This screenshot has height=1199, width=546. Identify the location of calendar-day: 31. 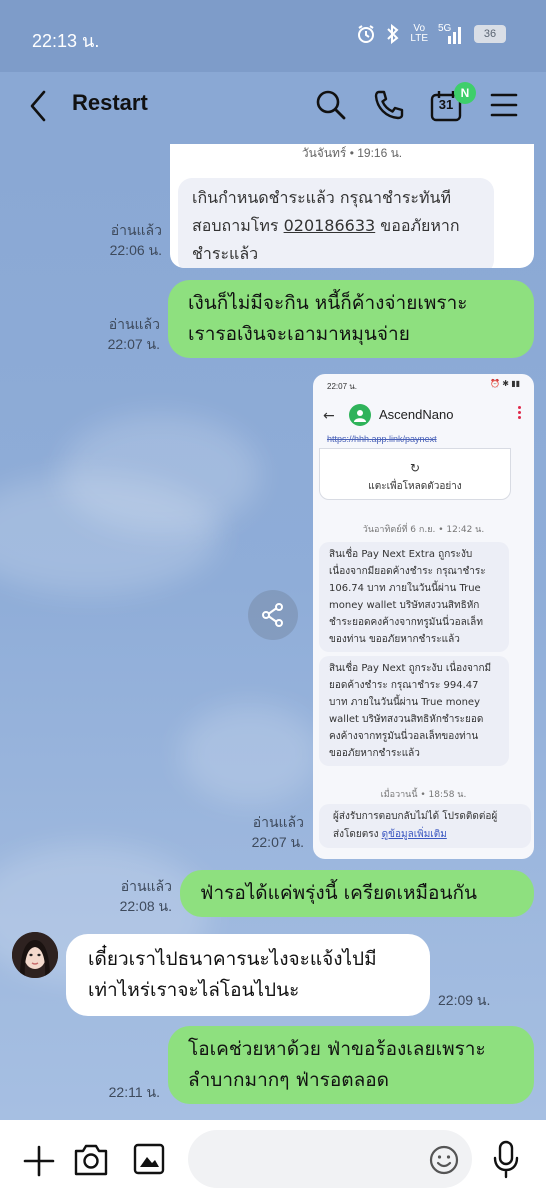
(446, 104).